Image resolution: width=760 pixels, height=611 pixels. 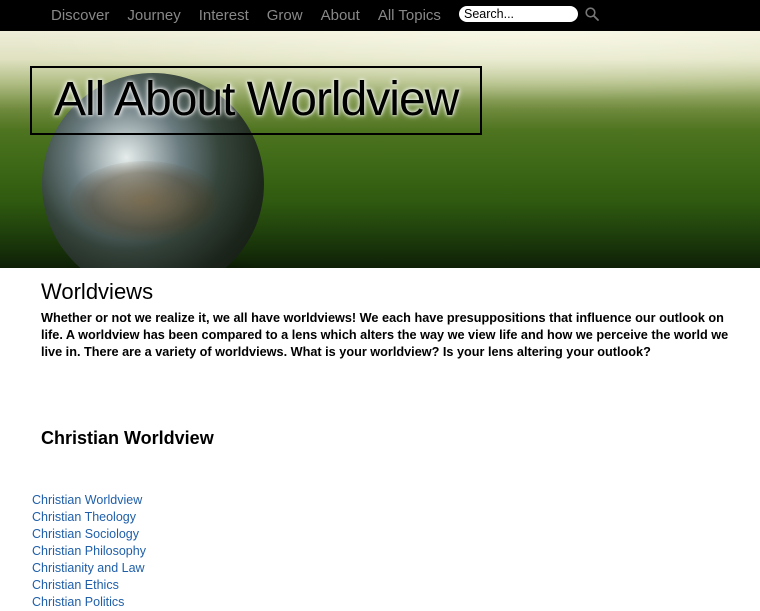 I want to click on site-title-box: All About Worldview, so click(x=256, y=100).